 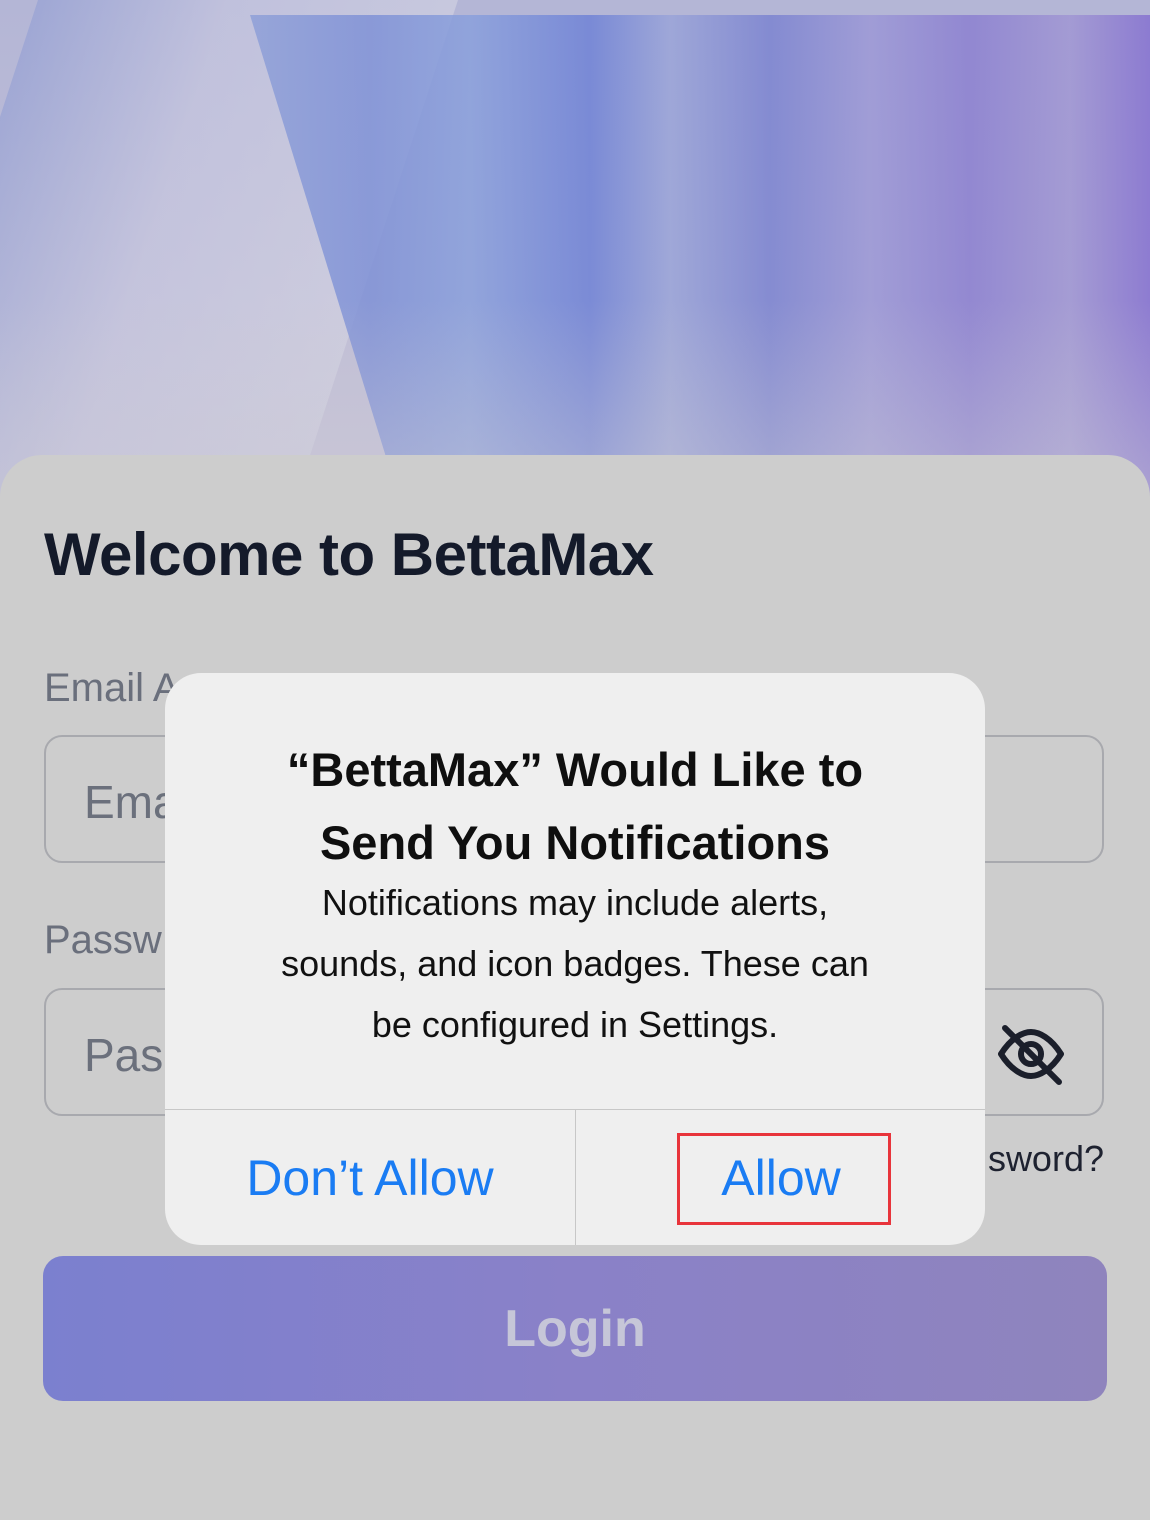 What do you see at coordinates (575, 1328) in the screenshot?
I see `login-button: Login` at bounding box center [575, 1328].